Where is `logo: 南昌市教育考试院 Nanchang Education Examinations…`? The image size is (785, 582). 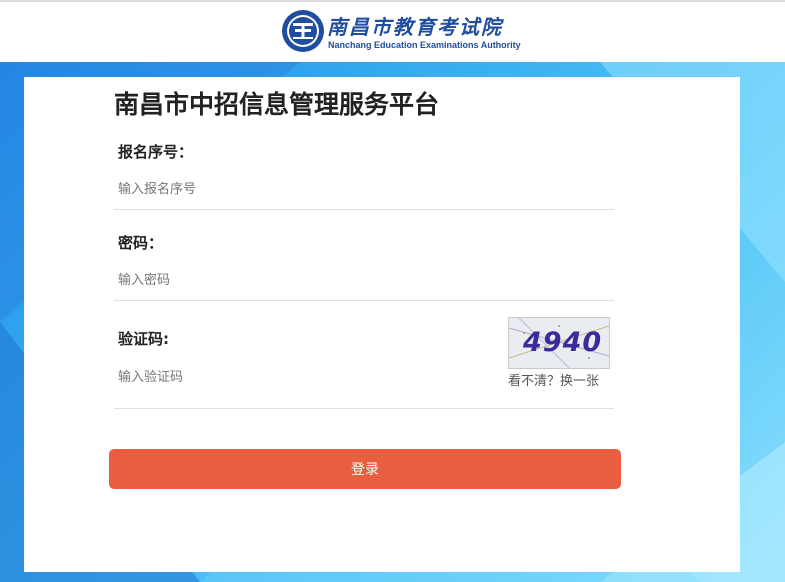 logo: 南昌市教育考试院 Nanchang Education Examinations… is located at coordinates (401, 32).